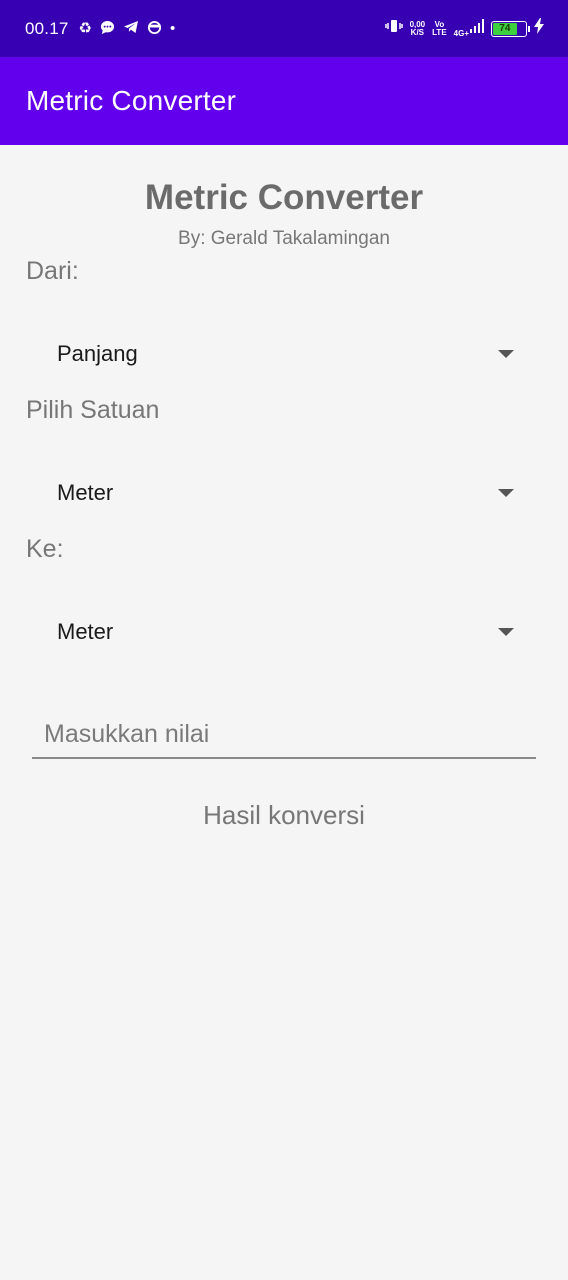 This screenshot has width=568, height=1280. I want to click on unit-label: Pilih Satuan, so click(93, 410).